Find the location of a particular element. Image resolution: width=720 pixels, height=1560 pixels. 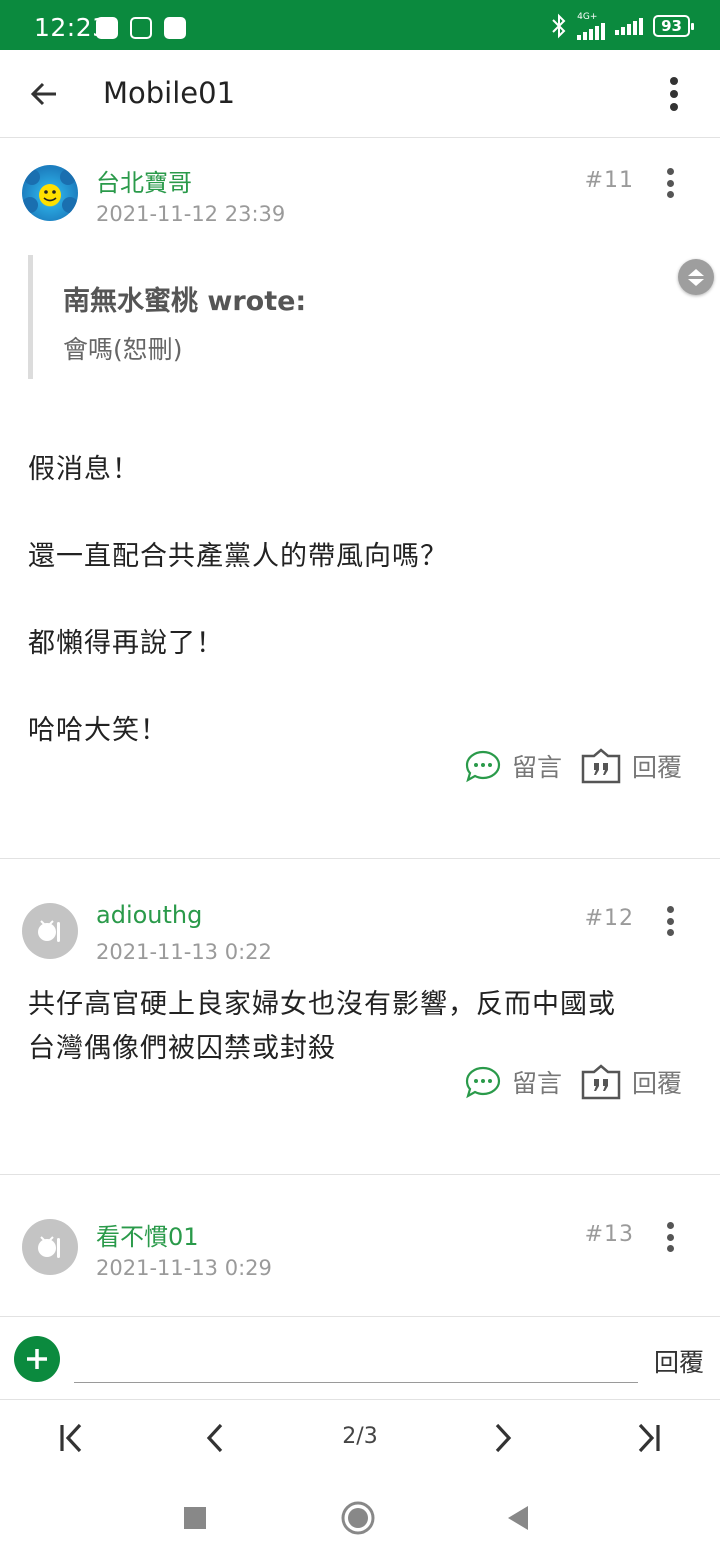

first-page-button is located at coordinates (72, 1438).